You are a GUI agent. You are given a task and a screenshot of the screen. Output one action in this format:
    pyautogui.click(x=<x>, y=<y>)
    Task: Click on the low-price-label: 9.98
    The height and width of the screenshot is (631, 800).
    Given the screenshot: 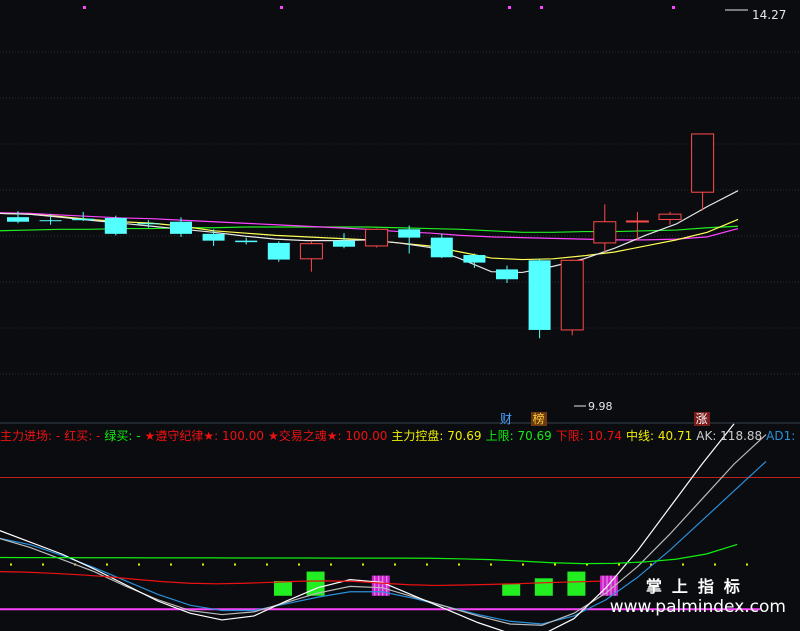 What is the action you would take?
    pyautogui.click(x=600, y=406)
    